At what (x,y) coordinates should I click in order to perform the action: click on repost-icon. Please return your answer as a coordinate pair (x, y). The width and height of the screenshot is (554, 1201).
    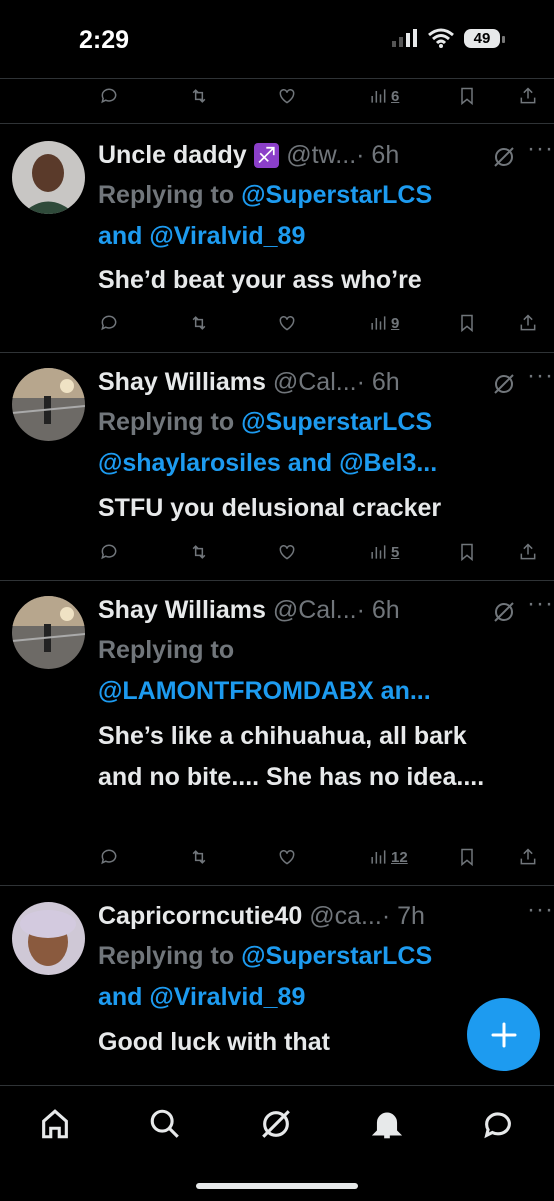
    Looking at the image, I should click on (199, 323).